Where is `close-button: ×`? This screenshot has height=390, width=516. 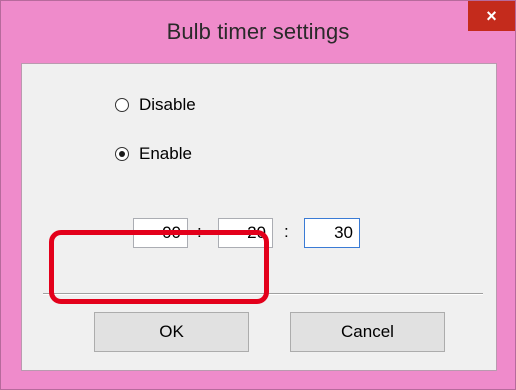 close-button: × is located at coordinates (491, 16).